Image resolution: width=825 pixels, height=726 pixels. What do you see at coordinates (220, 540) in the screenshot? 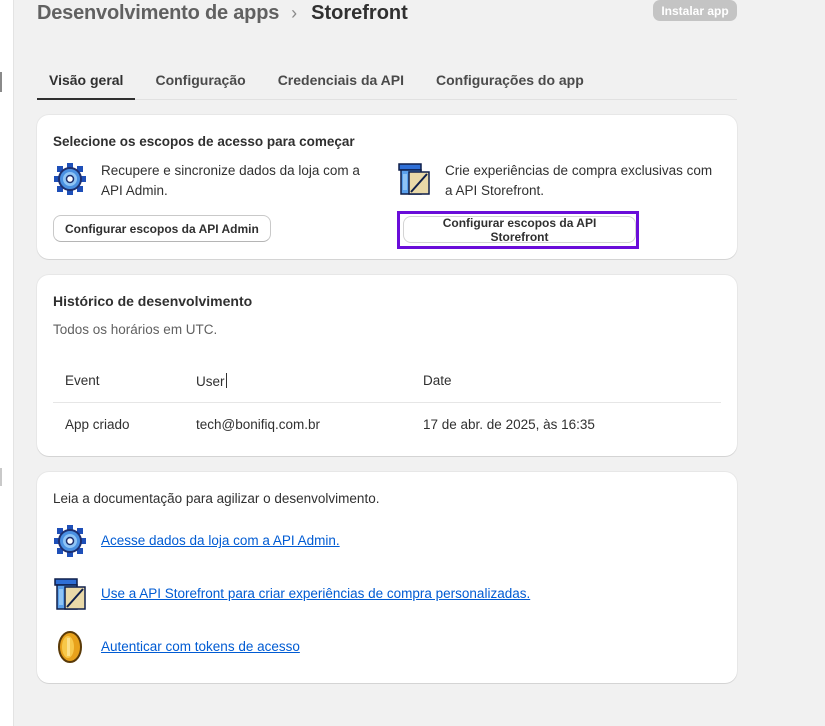
I see `doc-link-admin-api: Acesse dados da loja com a API Admin.` at bounding box center [220, 540].